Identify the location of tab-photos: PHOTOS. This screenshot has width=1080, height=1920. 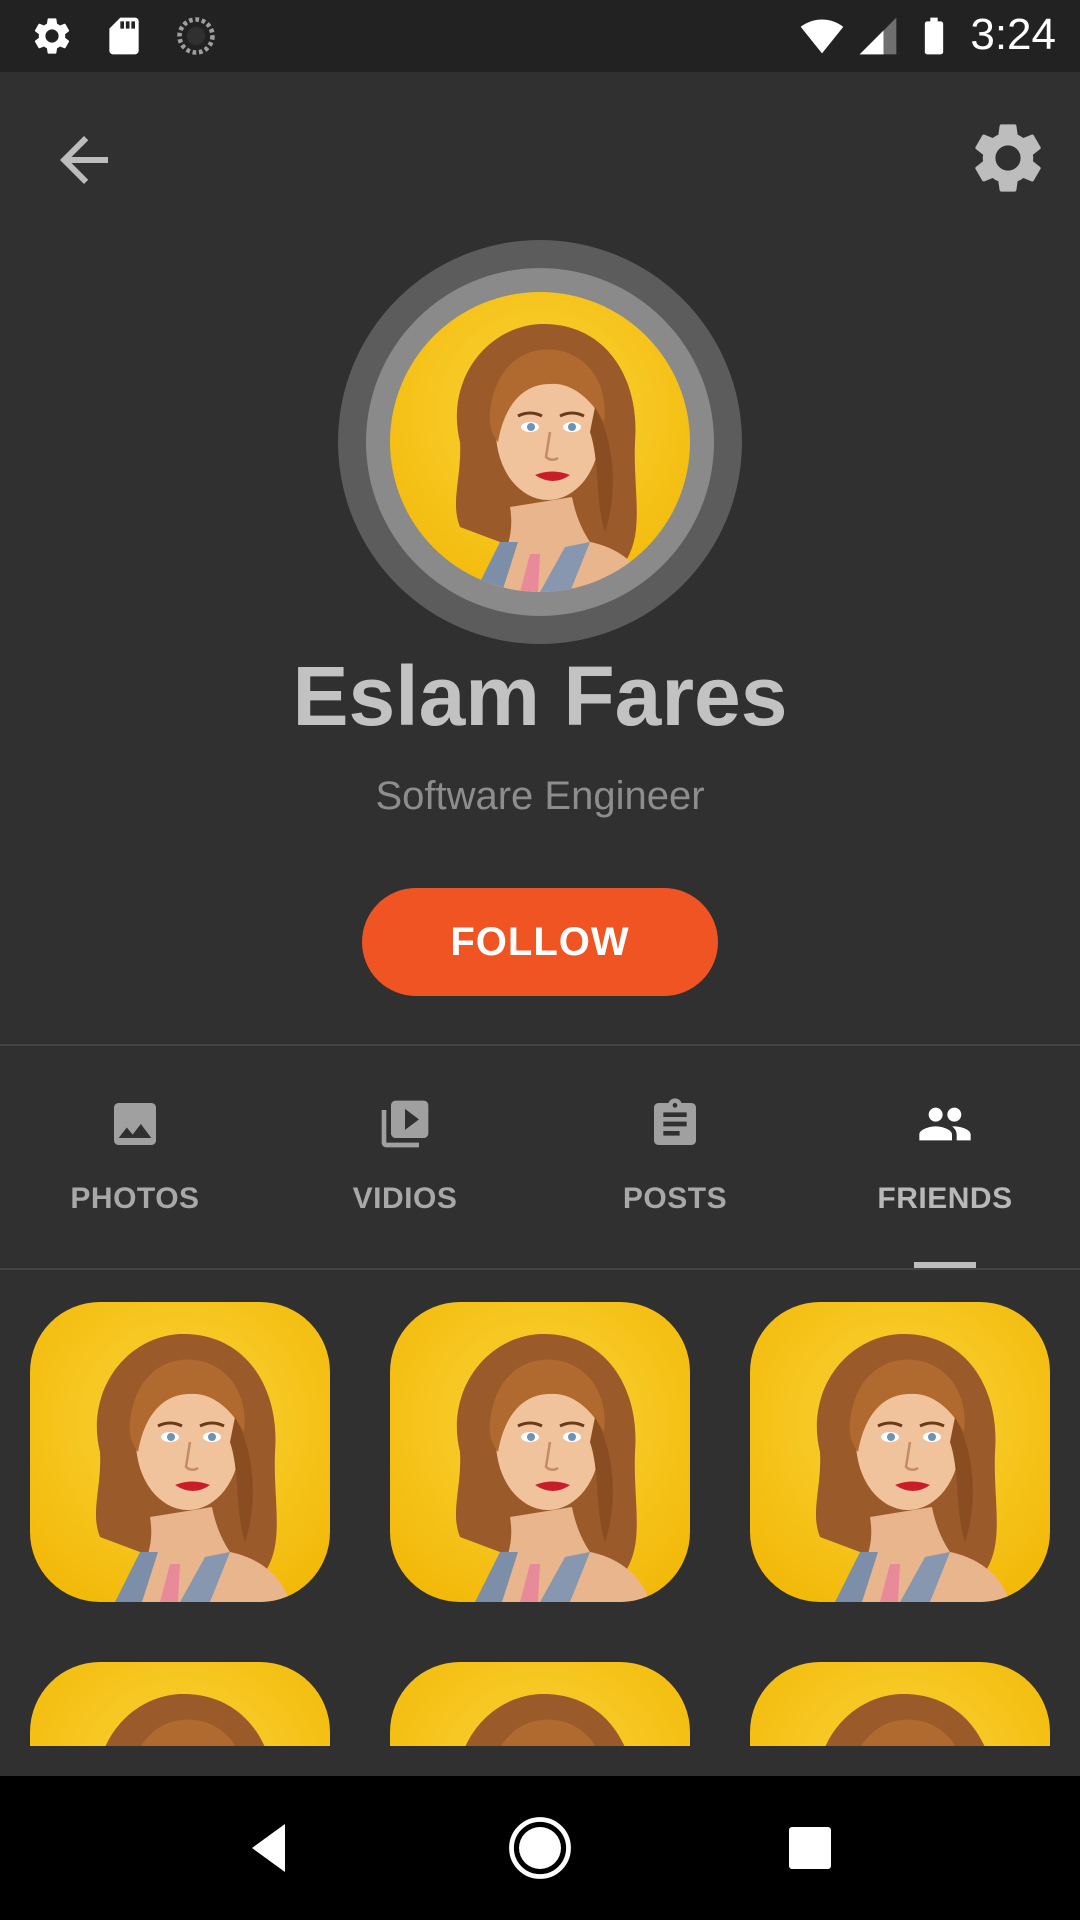
(135, 1158).